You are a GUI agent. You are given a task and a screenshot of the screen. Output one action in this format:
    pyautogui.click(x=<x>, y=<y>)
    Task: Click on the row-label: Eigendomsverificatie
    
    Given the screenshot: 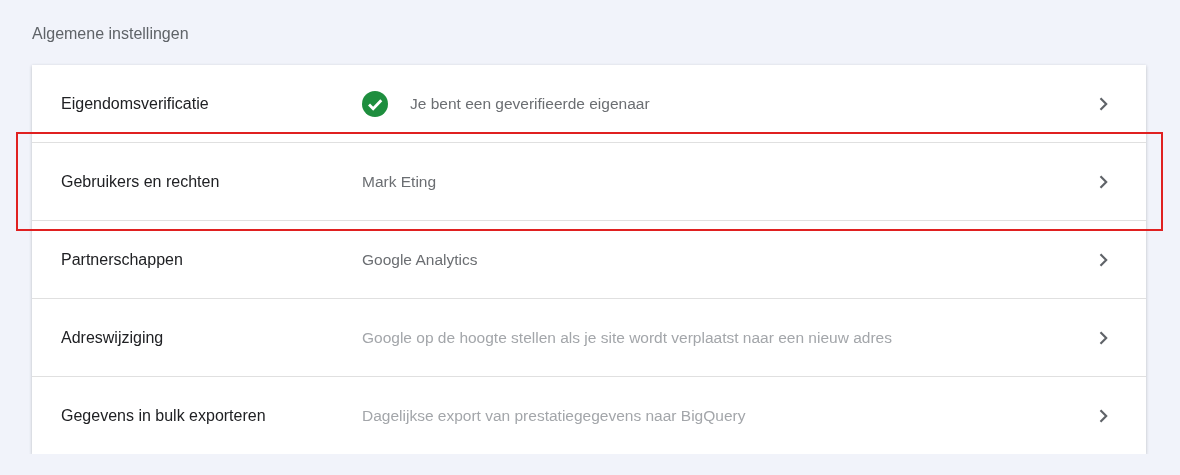 What is the action you would take?
    pyautogui.click(x=135, y=103)
    